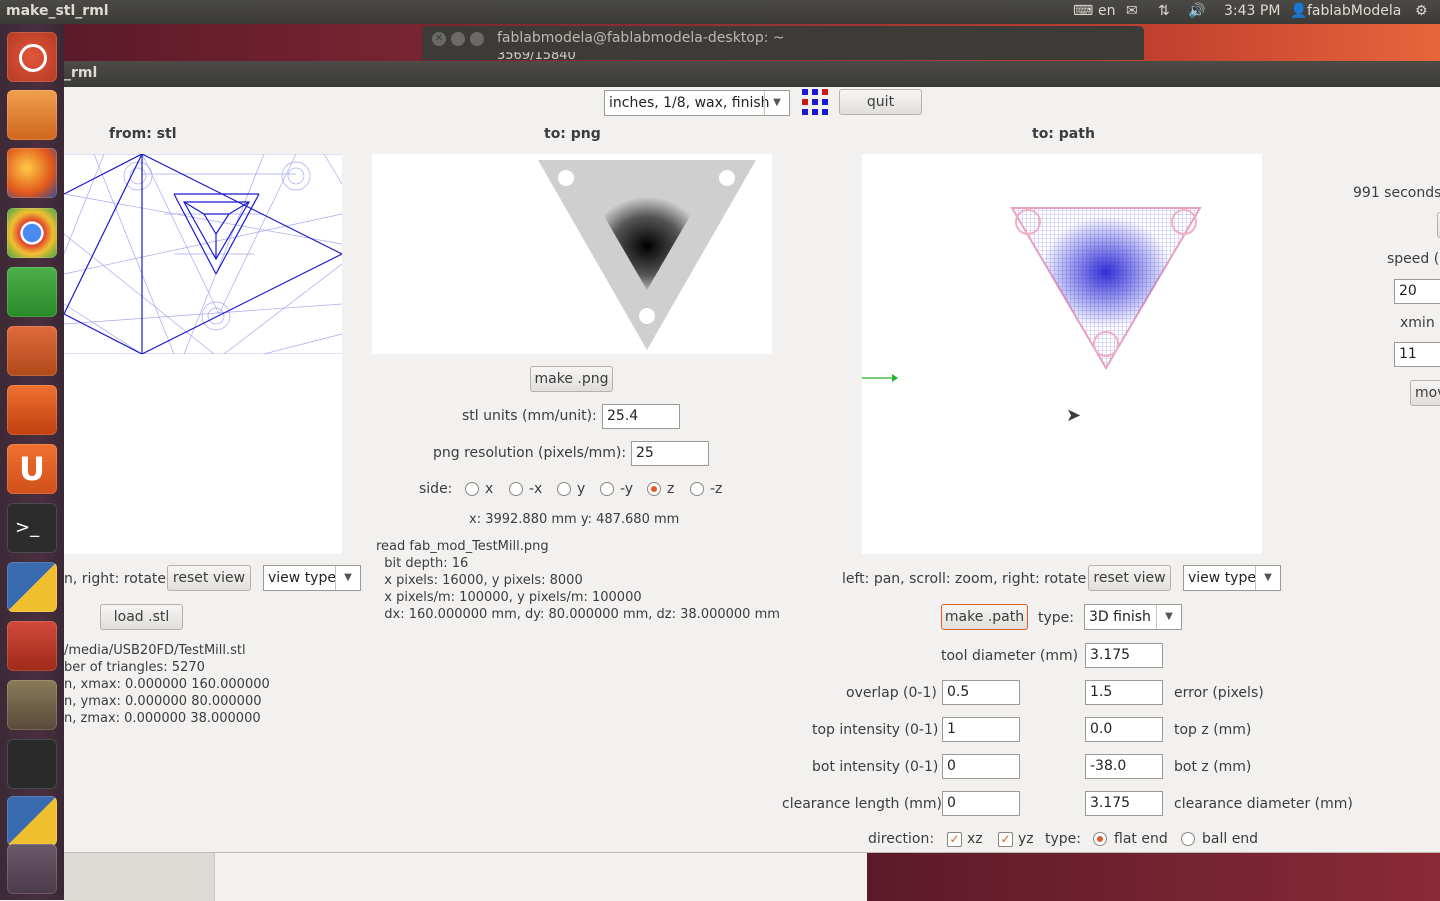 The image size is (1440, 901). Describe the element at coordinates (1232, 578) in the screenshot. I see `path-view-type-select: view type ▼` at that location.